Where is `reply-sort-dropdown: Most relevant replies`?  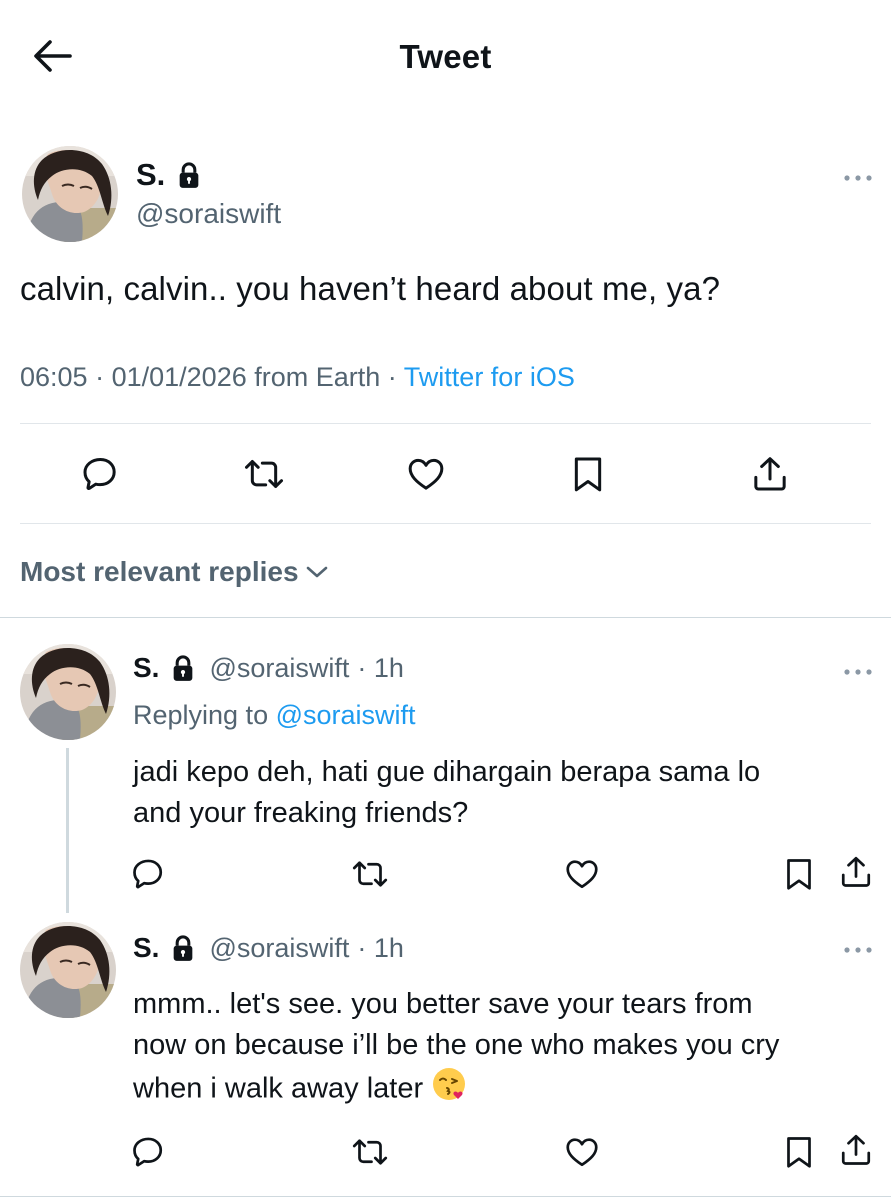
reply-sort-dropdown: Most relevant replies is located at coordinates (174, 572).